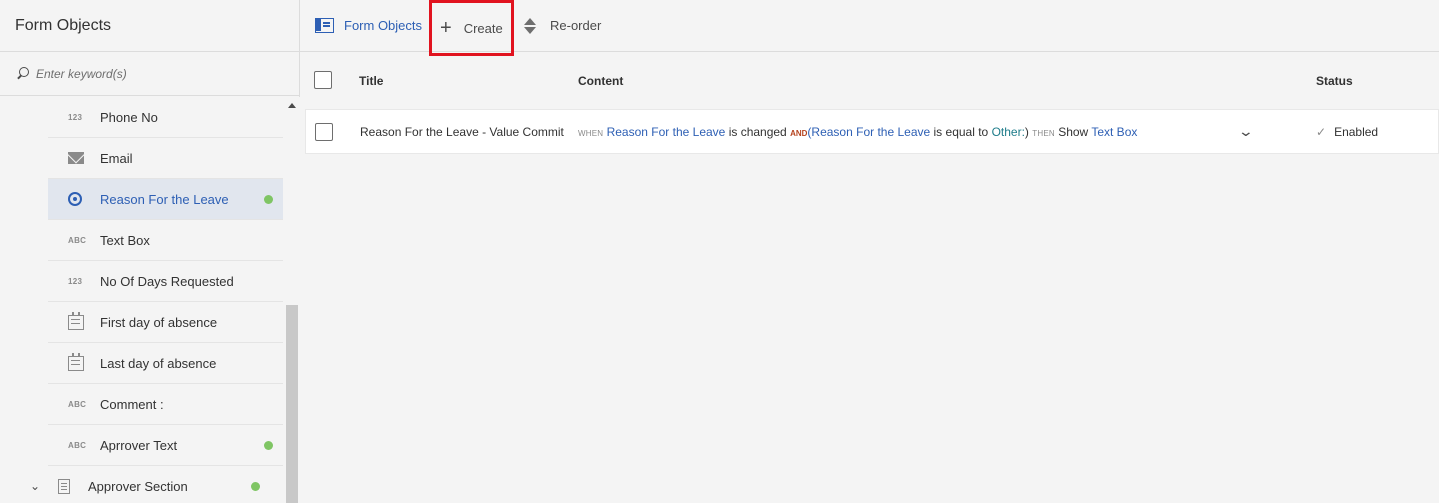 This screenshot has height=503, width=1439. Describe the element at coordinates (462, 131) in the screenshot. I see `rule-title: Reason For the Leave - Value Commit` at that location.